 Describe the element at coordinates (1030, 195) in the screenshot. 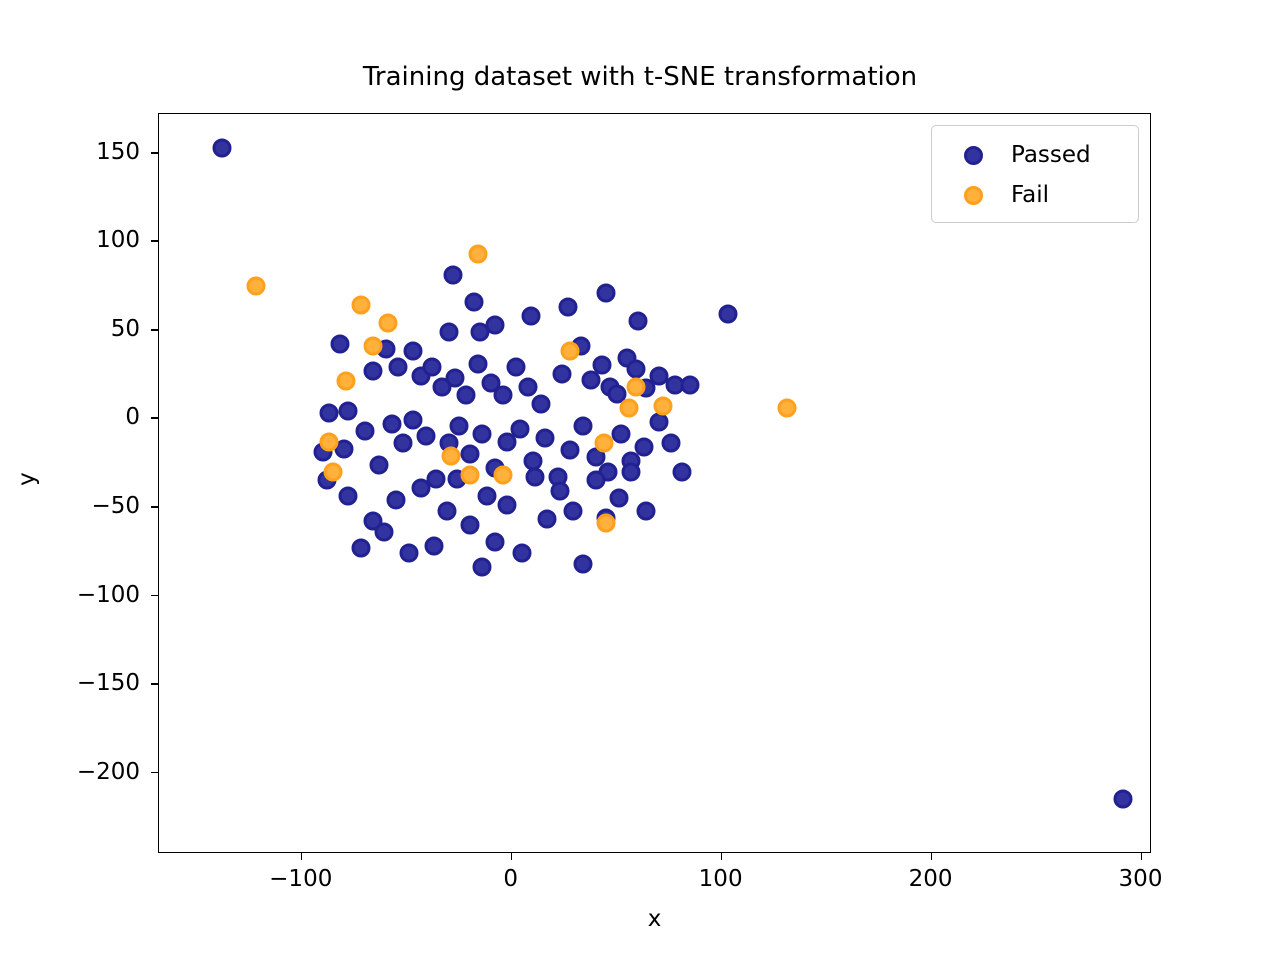

I see `legend-label-fail: Fail` at that location.